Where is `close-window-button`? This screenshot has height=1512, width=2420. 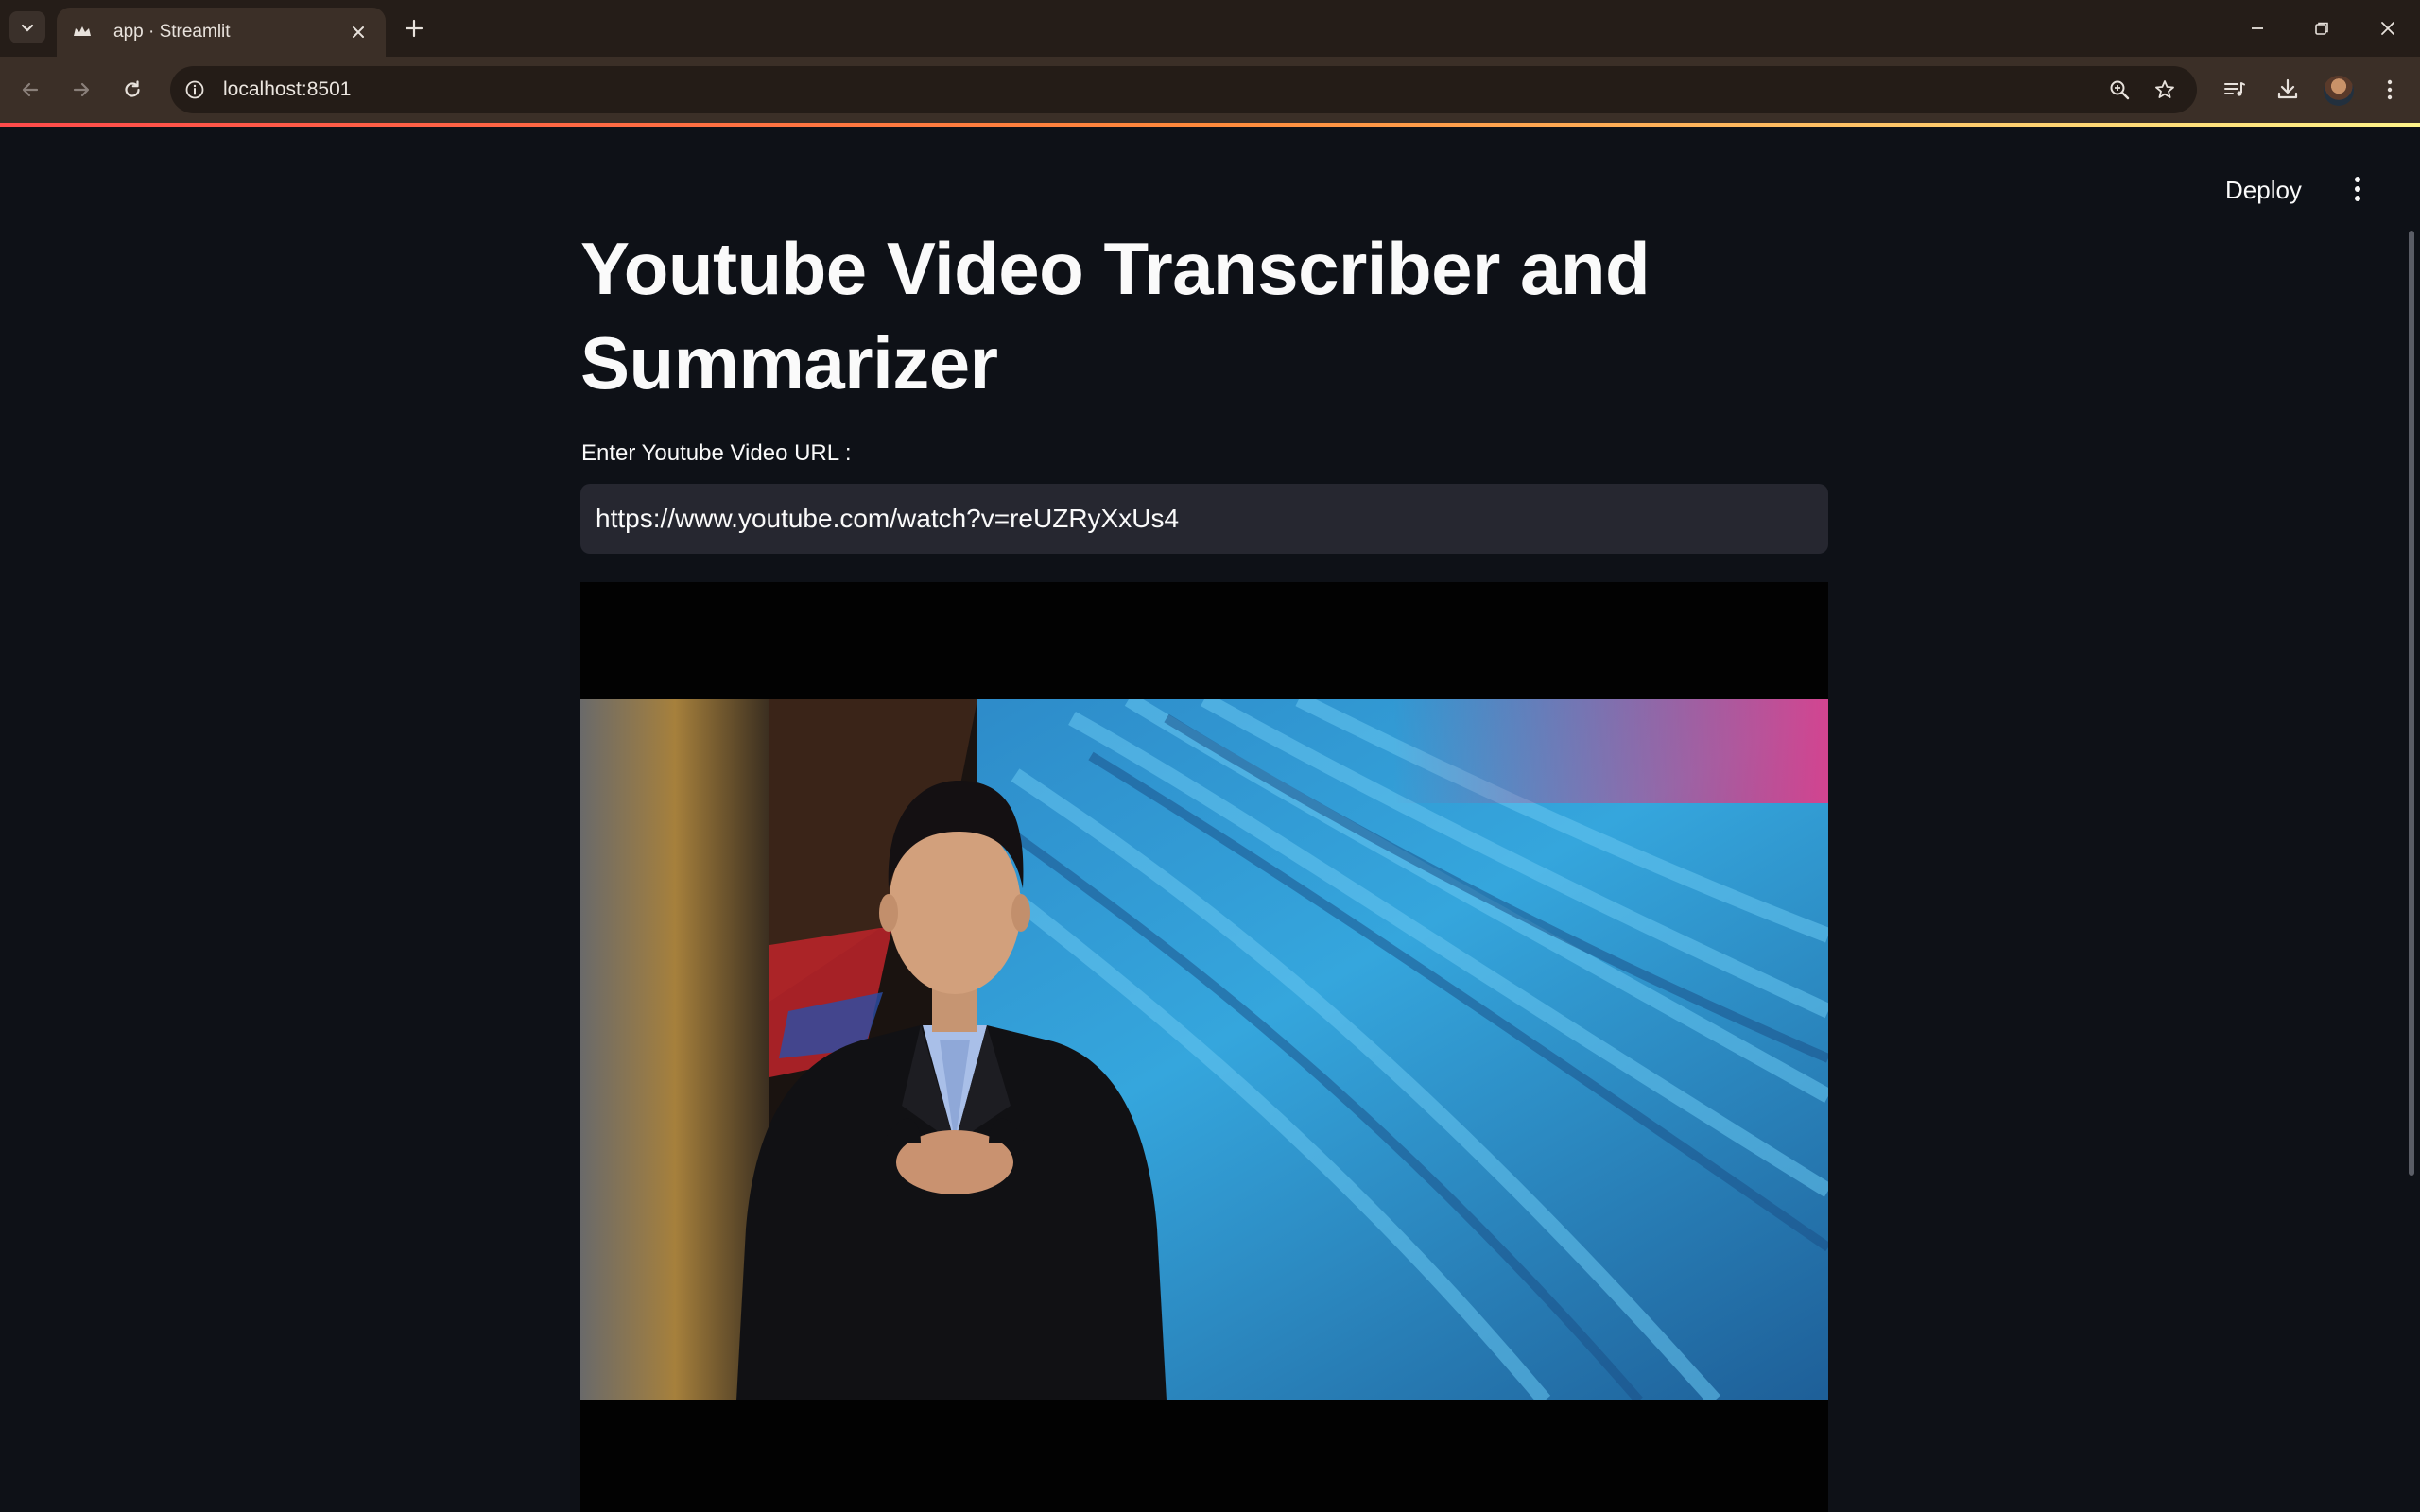 close-window-button is located at coordinates (2388, 28).